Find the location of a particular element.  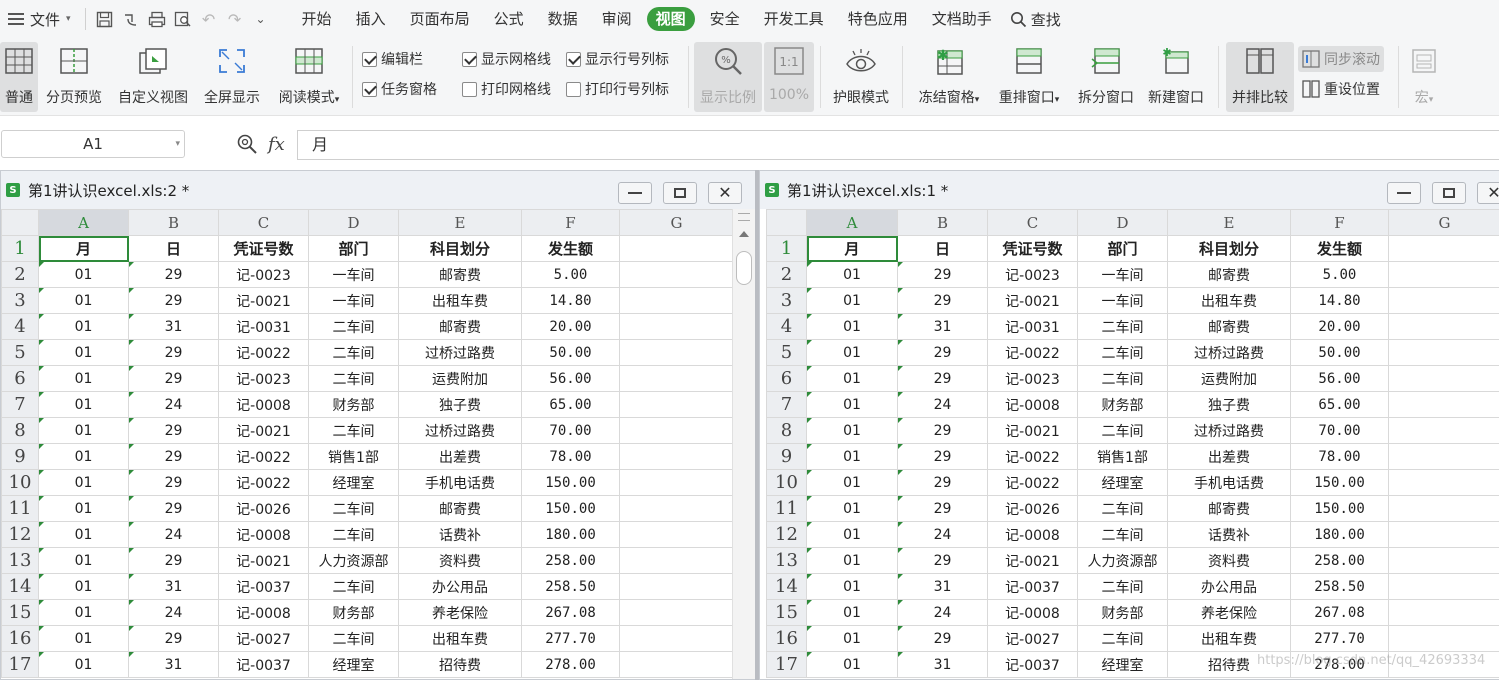

cell-b2: 29 is located at coordinates (942, 274).